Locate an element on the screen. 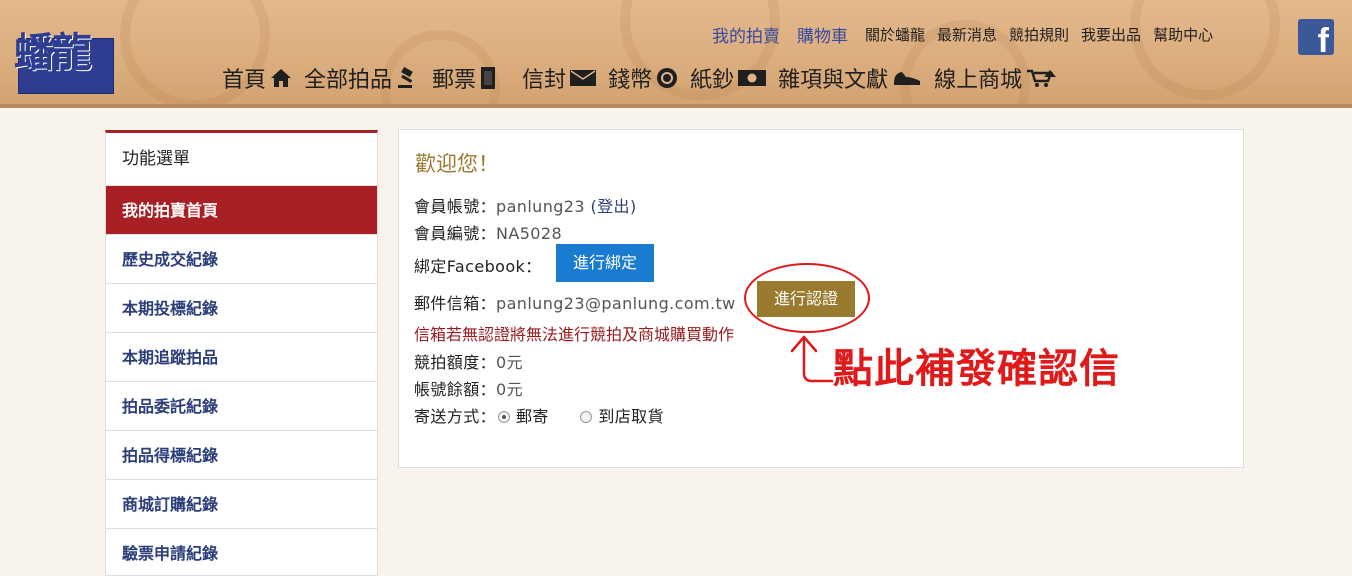 This screenshot has height=576, width=1352. nav-misc-label: 雜項與文獻 is located at coordinates (833, 80).